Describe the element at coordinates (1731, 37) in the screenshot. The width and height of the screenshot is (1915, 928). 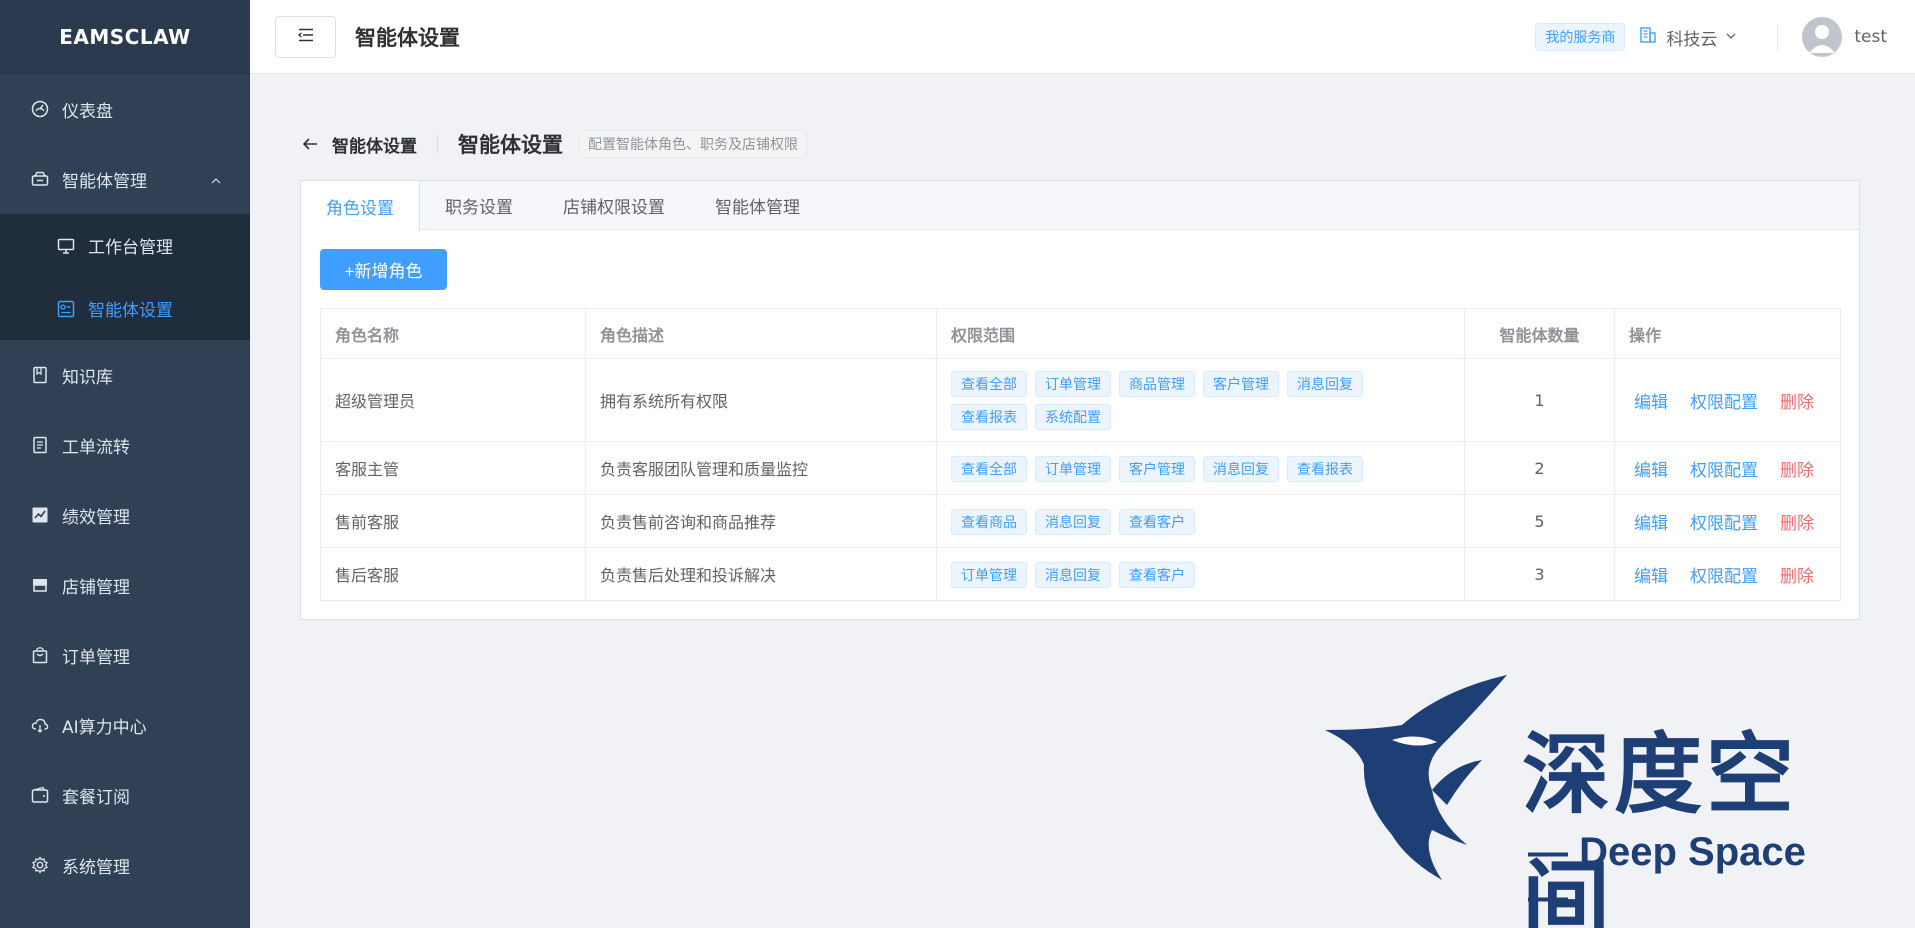
I see `chevron-down-icon` at that location.